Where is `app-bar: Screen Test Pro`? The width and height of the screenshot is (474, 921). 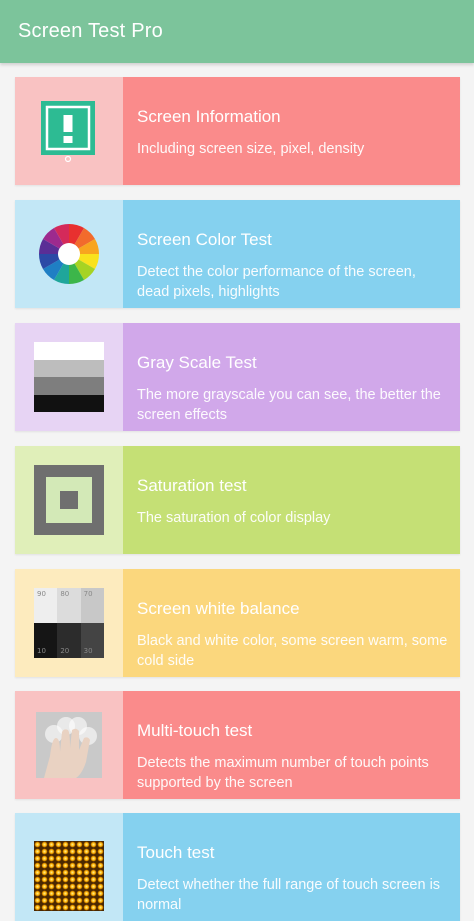
app-bar: Screen Test Pro is located at coordinates (237, 31).